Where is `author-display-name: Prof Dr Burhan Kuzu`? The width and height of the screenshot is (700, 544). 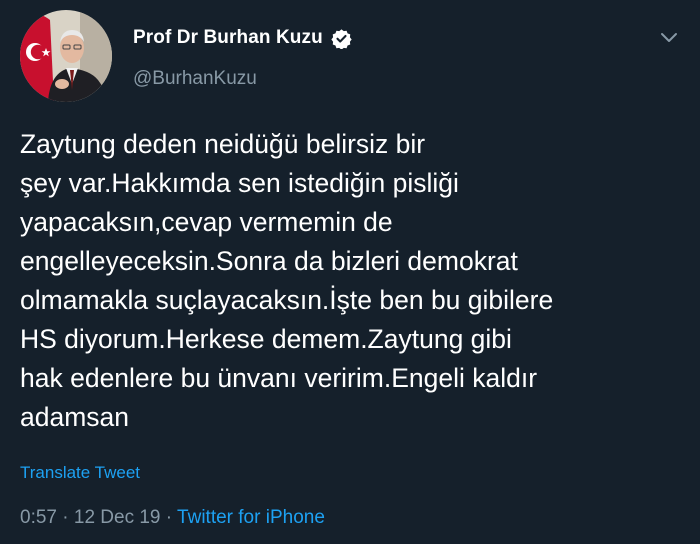
author-display-name: Prof Dr Burhan Kuzu is located at coordinates (228, 38).